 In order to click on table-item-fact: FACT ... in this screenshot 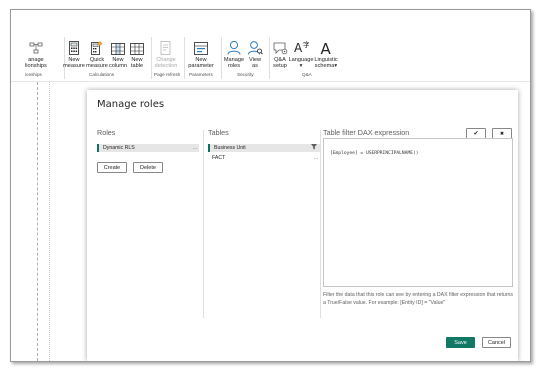, I will do `click(264, 158)`.